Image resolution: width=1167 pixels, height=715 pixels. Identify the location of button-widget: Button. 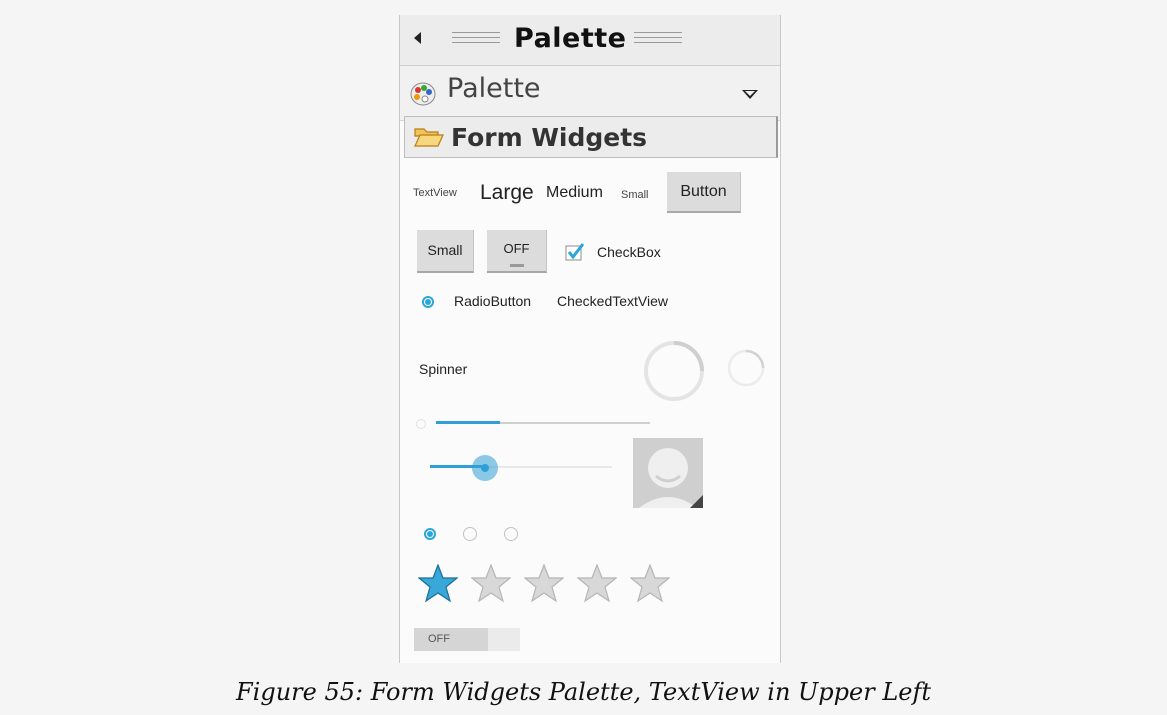
(704, 192).